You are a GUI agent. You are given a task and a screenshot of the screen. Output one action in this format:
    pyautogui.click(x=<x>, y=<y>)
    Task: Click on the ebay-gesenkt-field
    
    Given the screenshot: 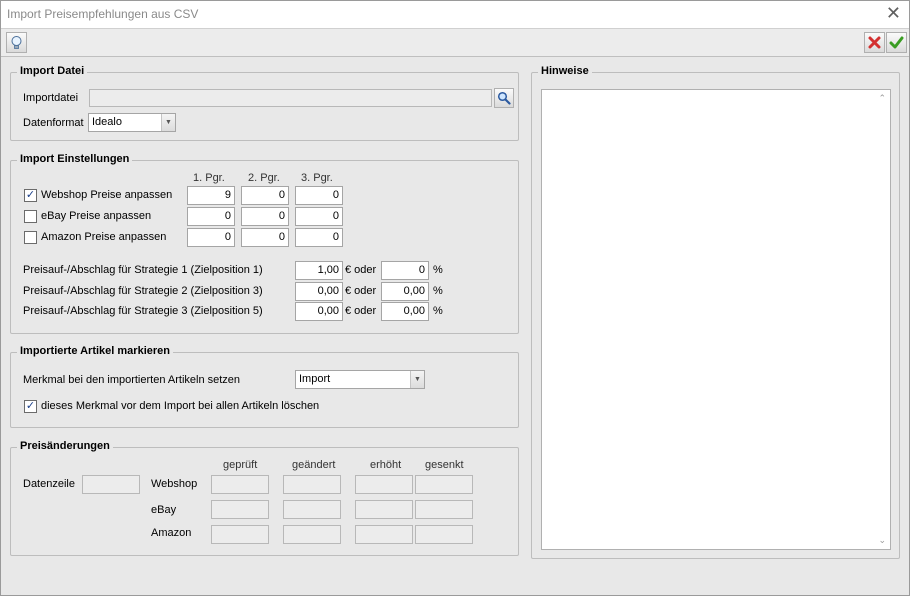 What is the action you would take?
    pyautogui.click(x=444, y=509)
    